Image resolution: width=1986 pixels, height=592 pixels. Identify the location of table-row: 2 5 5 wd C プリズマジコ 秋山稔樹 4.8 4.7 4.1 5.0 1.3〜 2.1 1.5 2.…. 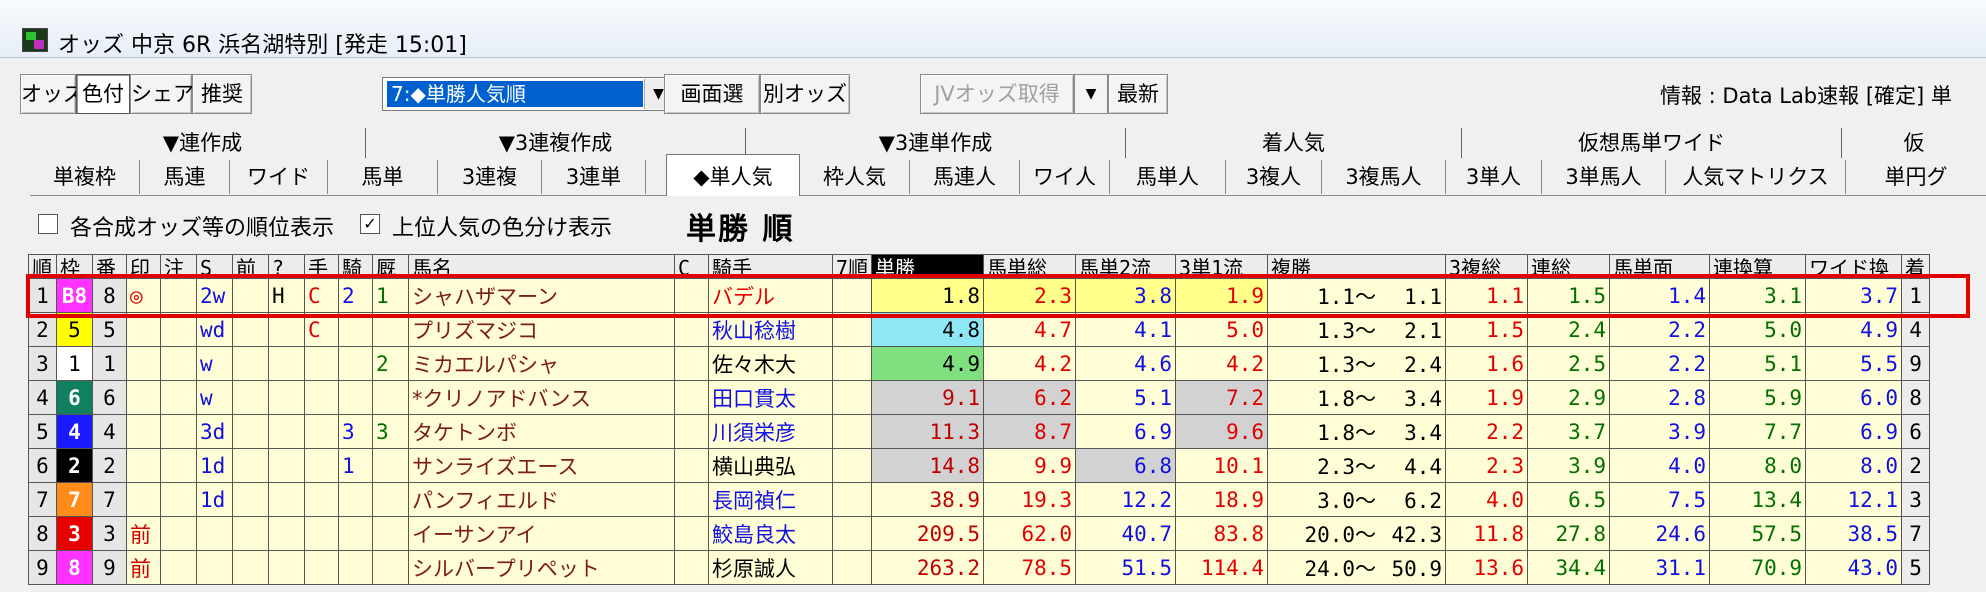
(979, 329).